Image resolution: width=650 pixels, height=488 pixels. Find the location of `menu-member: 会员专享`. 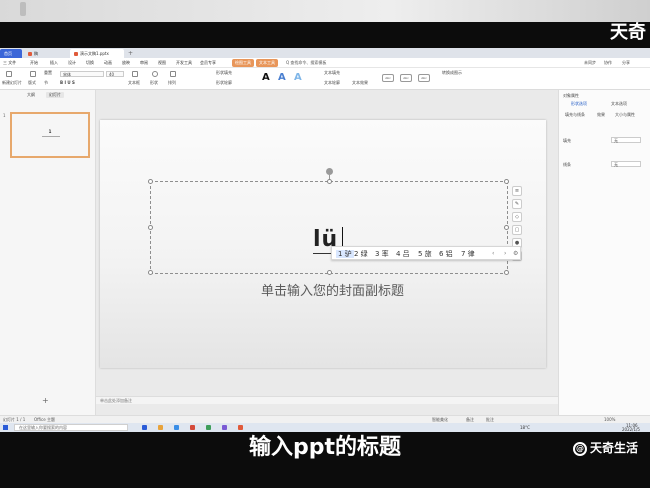

menu-member: 会员专享 is located at coordinates (208, 63).